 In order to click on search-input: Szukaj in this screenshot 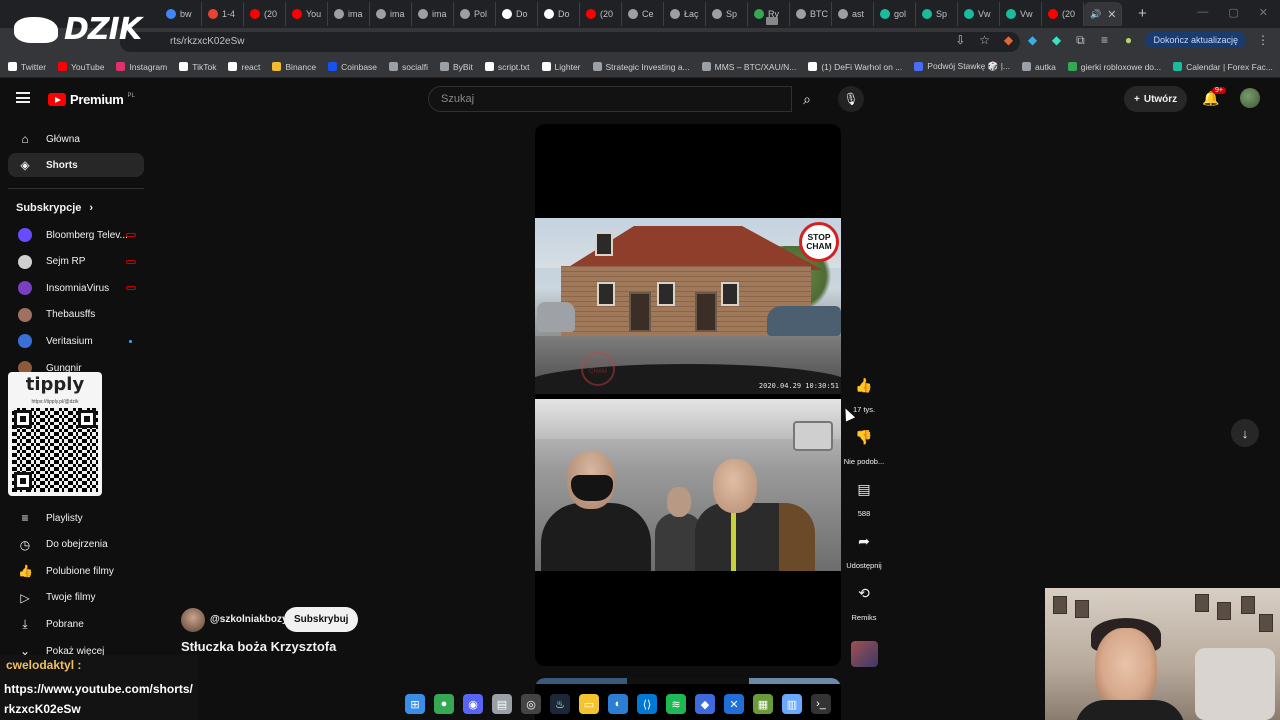, I will do `click(610, 99)`.